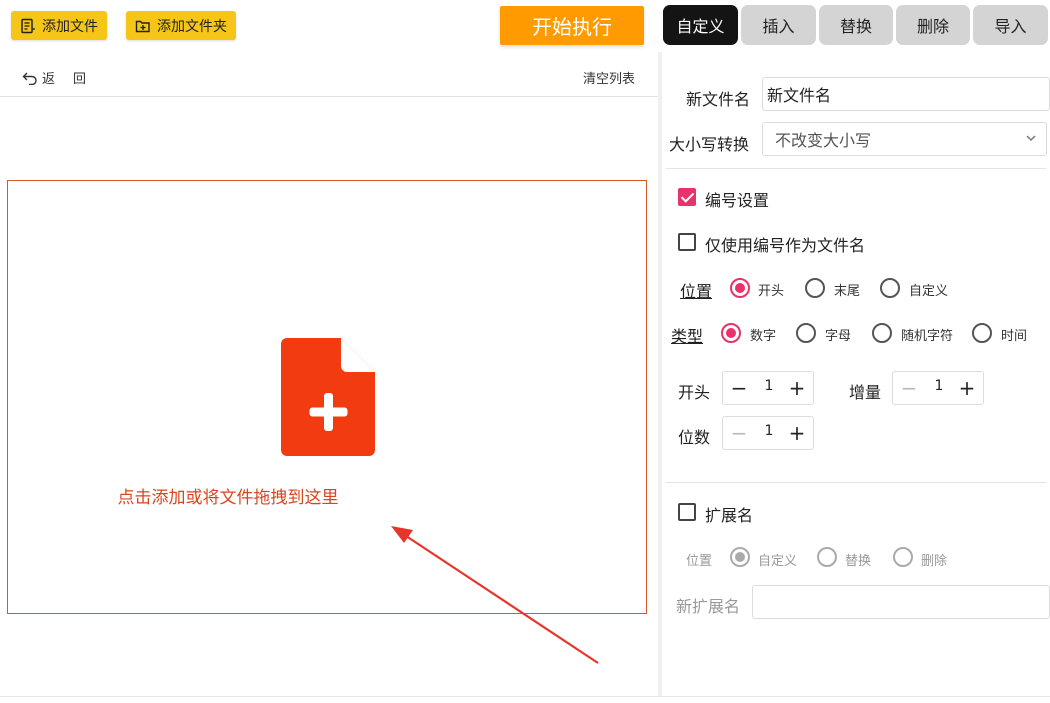  What do you see at coordinates (903, 557) in the screenshot?
I see `ext-delete-radio` at bounding box center [903, 557].